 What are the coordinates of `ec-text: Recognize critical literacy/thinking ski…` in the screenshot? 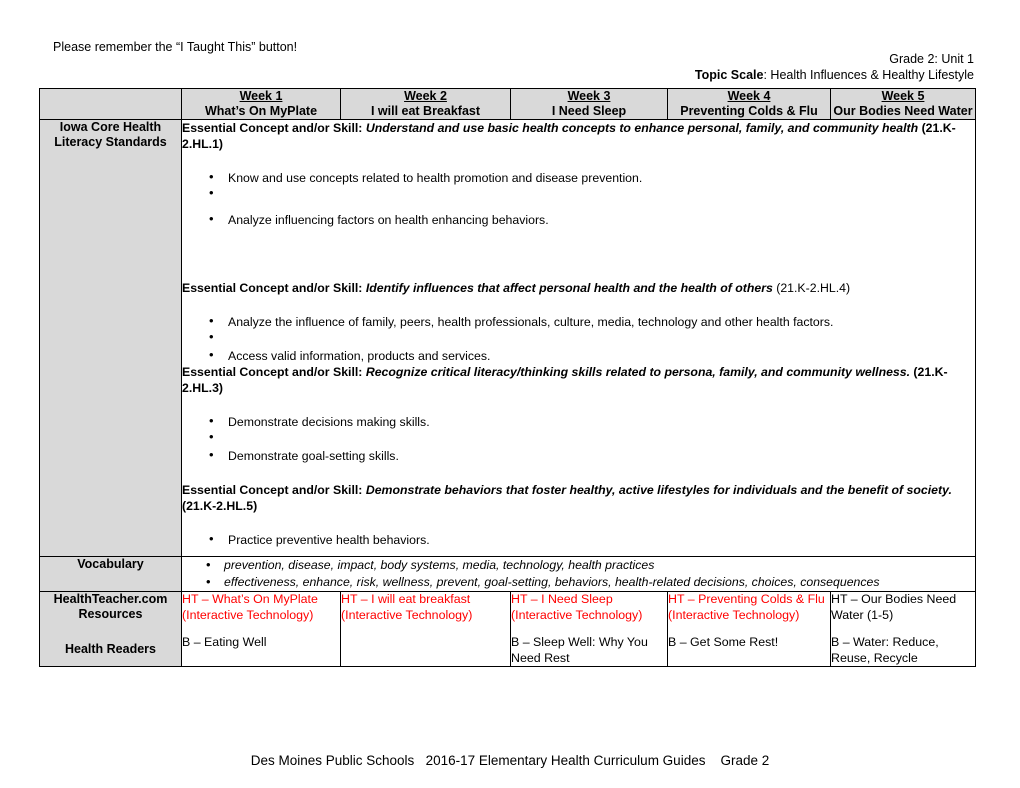 It's located at (636, 372).